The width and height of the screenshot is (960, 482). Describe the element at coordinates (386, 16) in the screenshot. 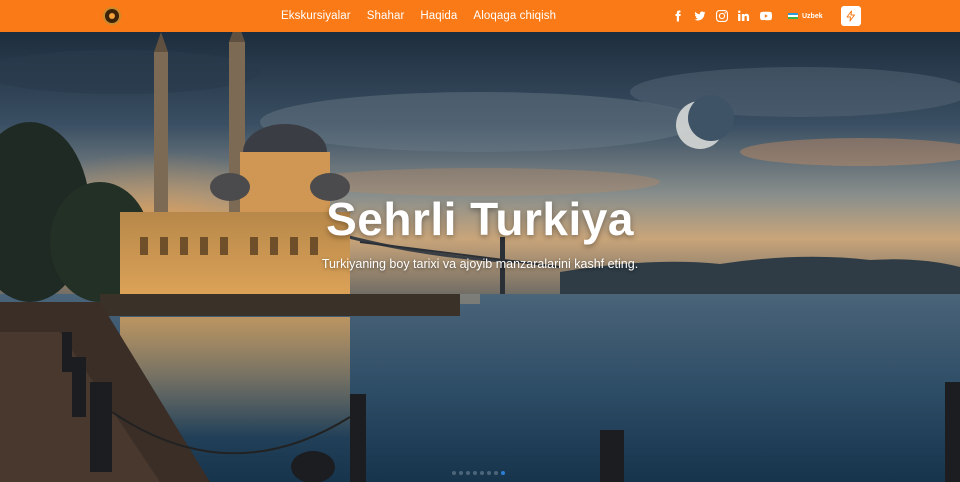

I see `nav-link-city: Shahar` at that location.